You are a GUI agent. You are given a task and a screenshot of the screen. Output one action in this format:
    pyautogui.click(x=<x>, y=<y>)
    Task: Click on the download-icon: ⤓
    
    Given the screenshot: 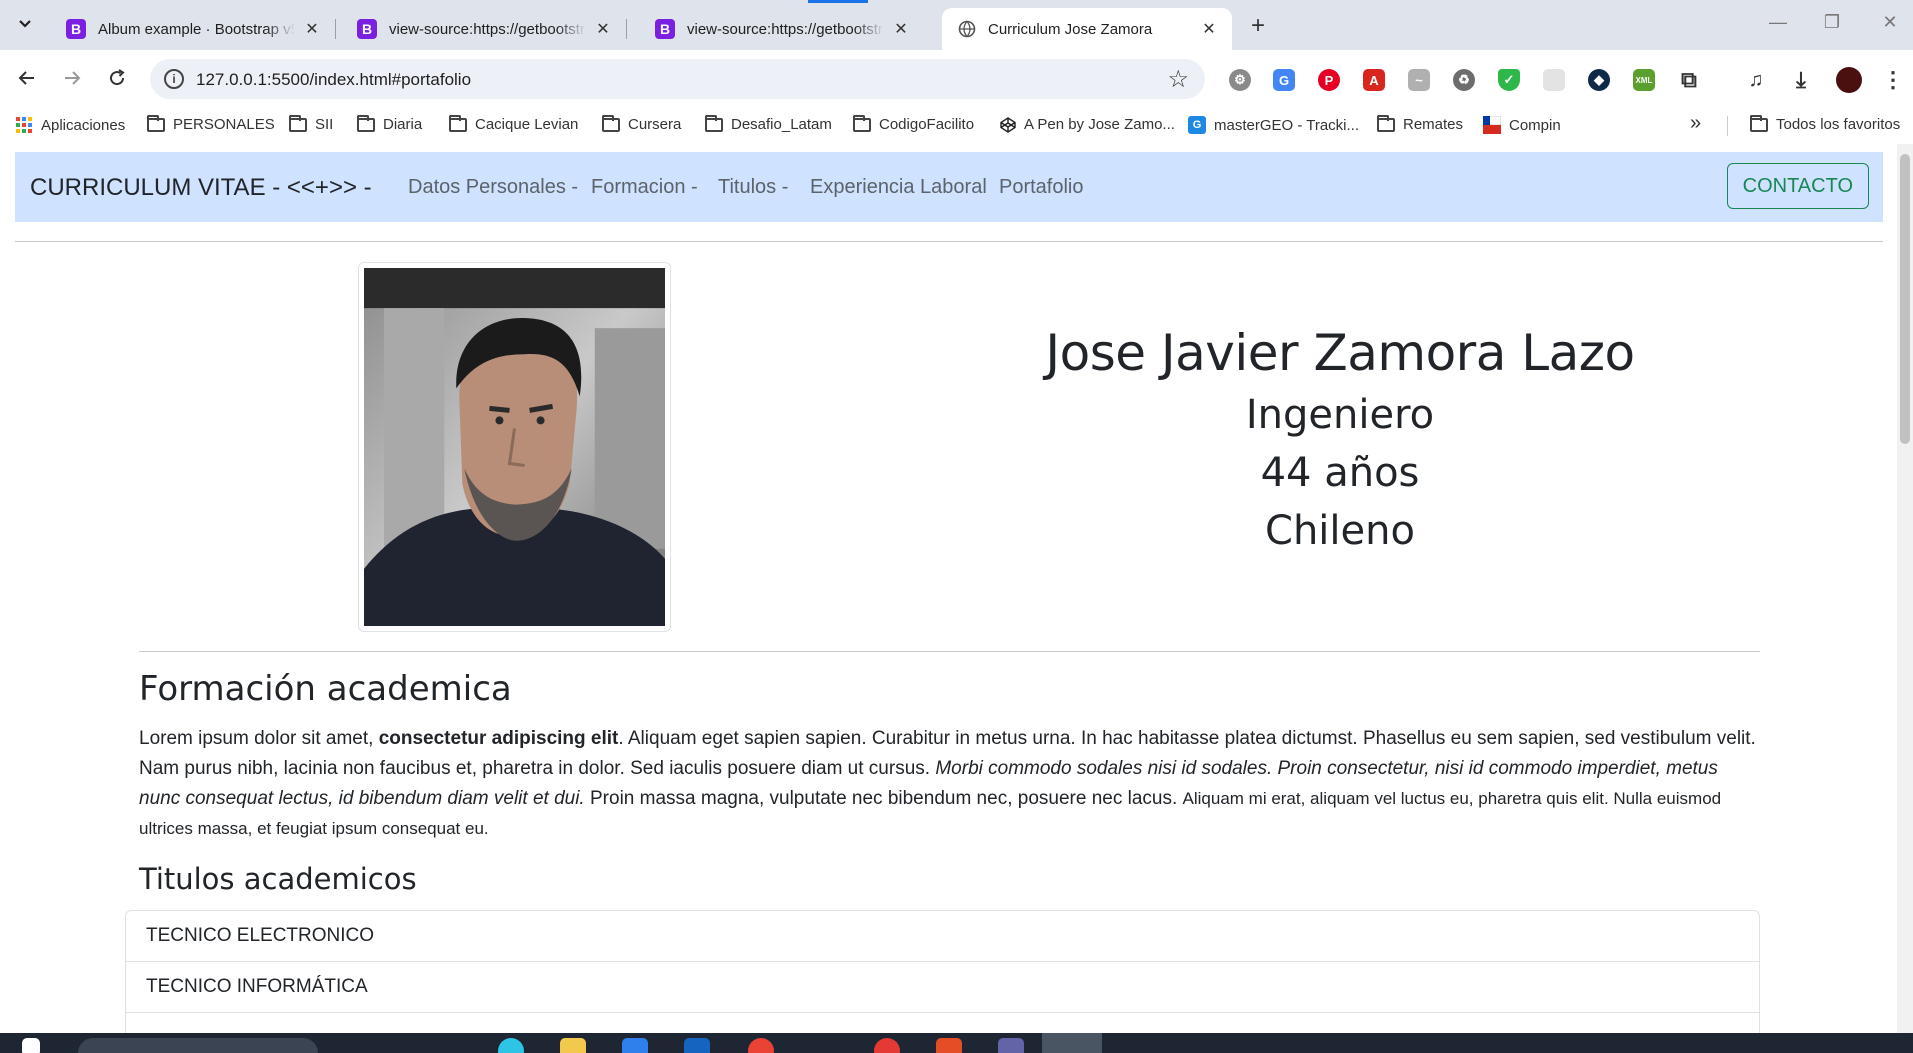 What is the action you would take?
    pyautogui.click(x=1801, y=79)
    